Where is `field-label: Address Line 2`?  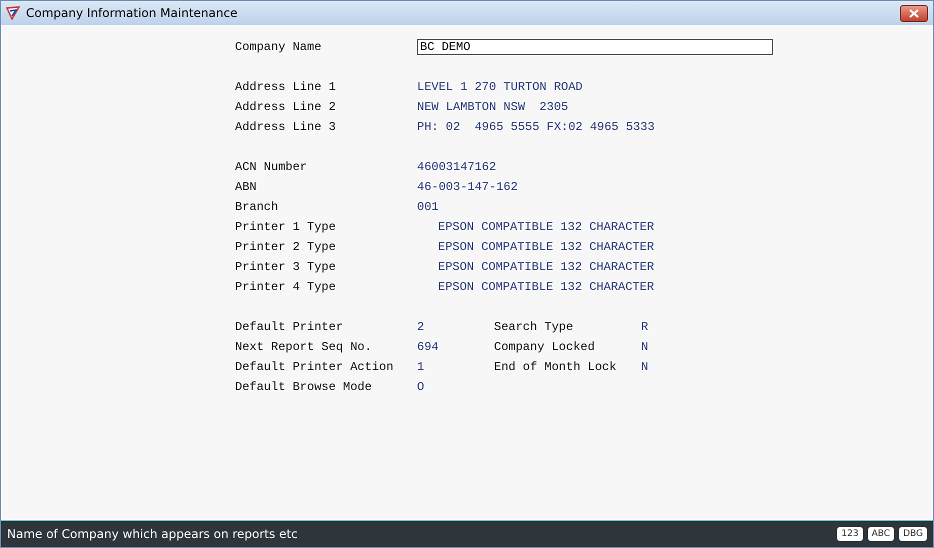
field-label: Address Line 2 is located at coordinates (286, 107).